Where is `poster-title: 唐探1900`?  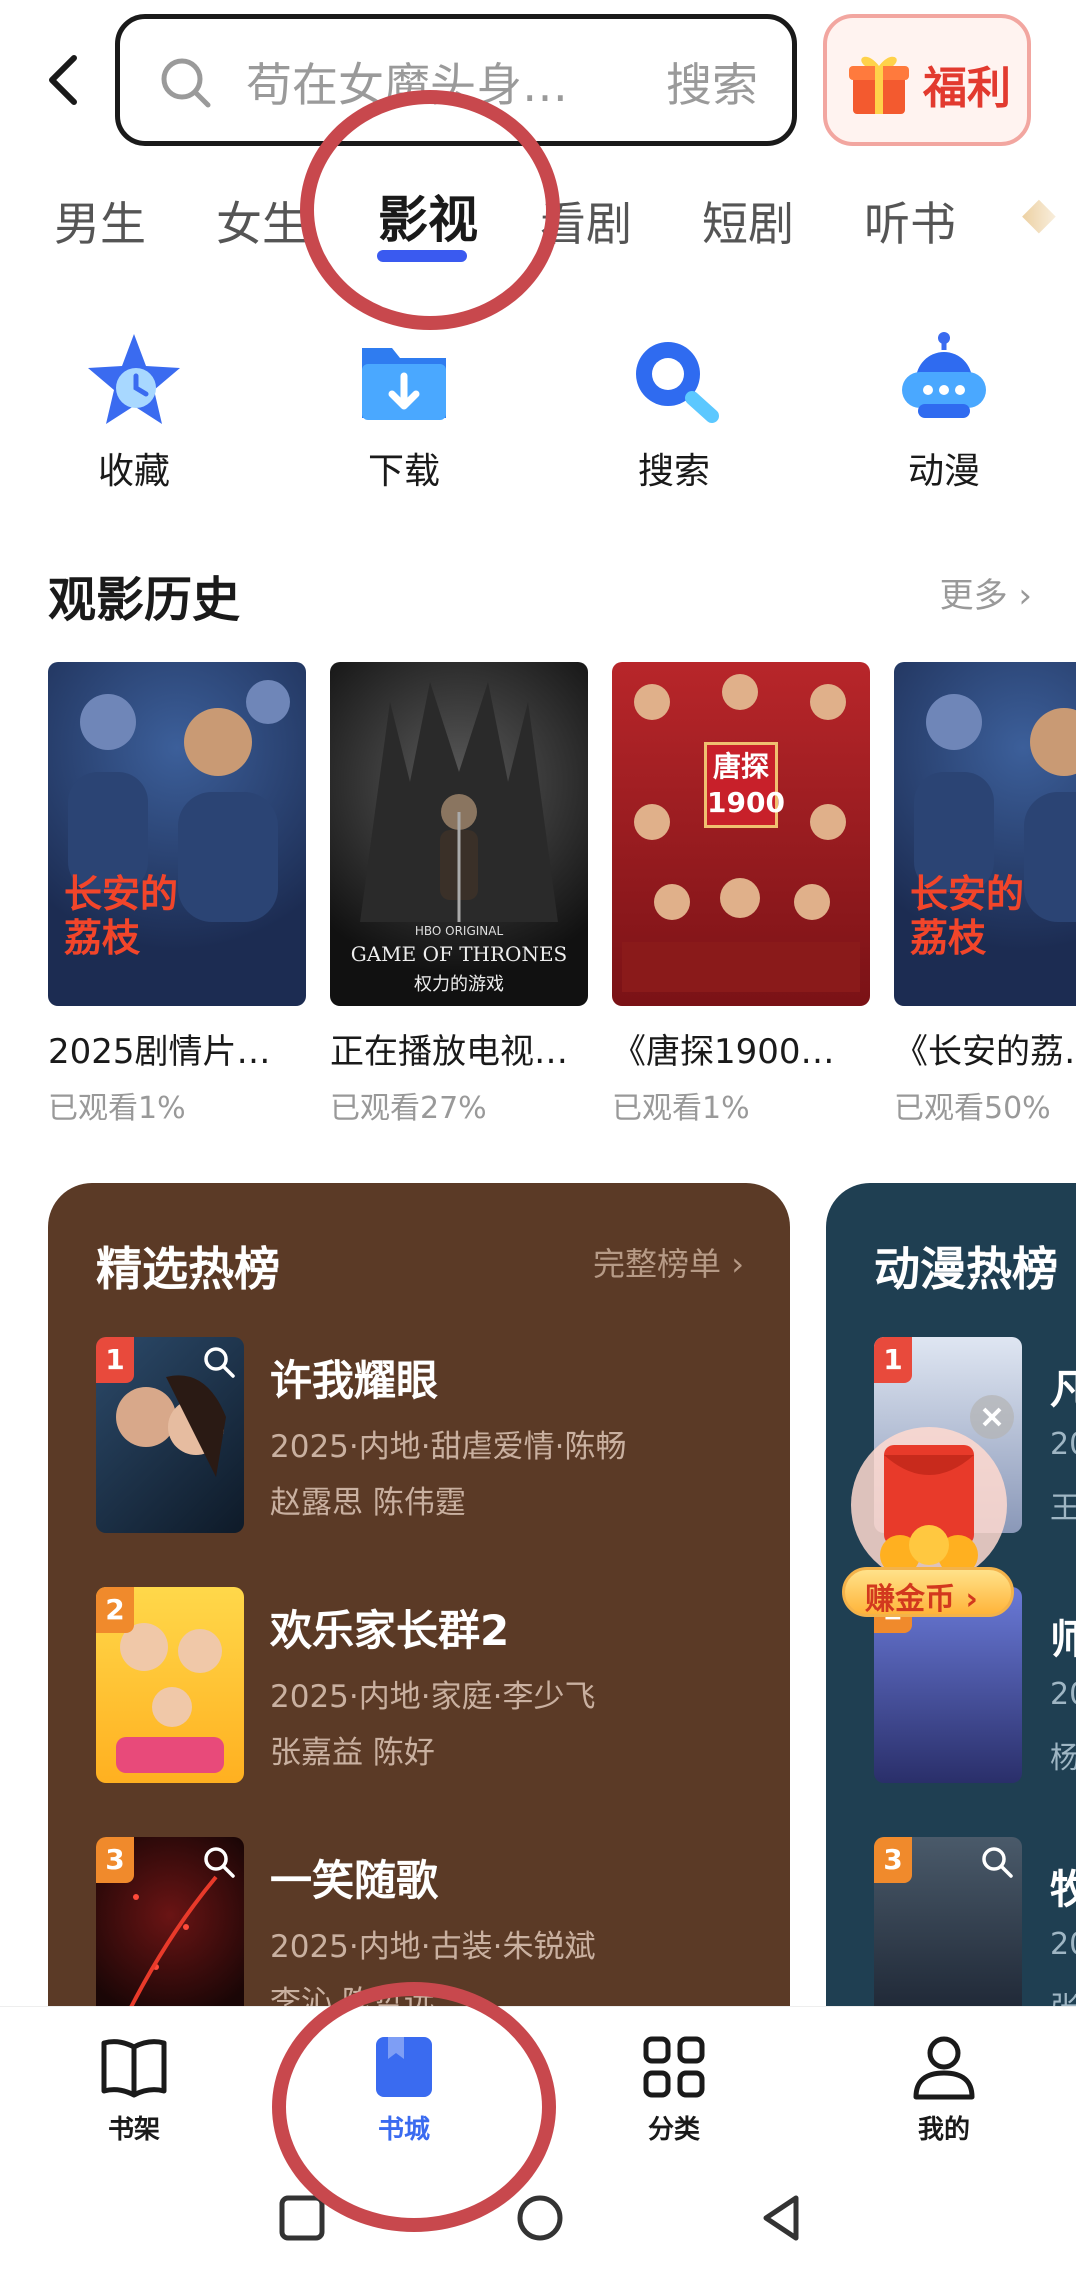
poster-title: 唐探1900 is located at coordinates (744, 785).